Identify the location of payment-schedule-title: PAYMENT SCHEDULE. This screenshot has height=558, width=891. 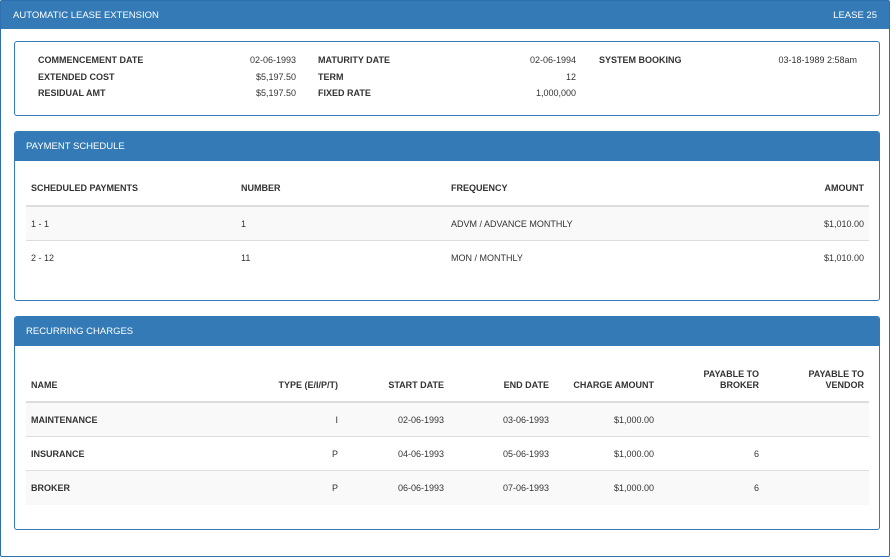
(447, 146).